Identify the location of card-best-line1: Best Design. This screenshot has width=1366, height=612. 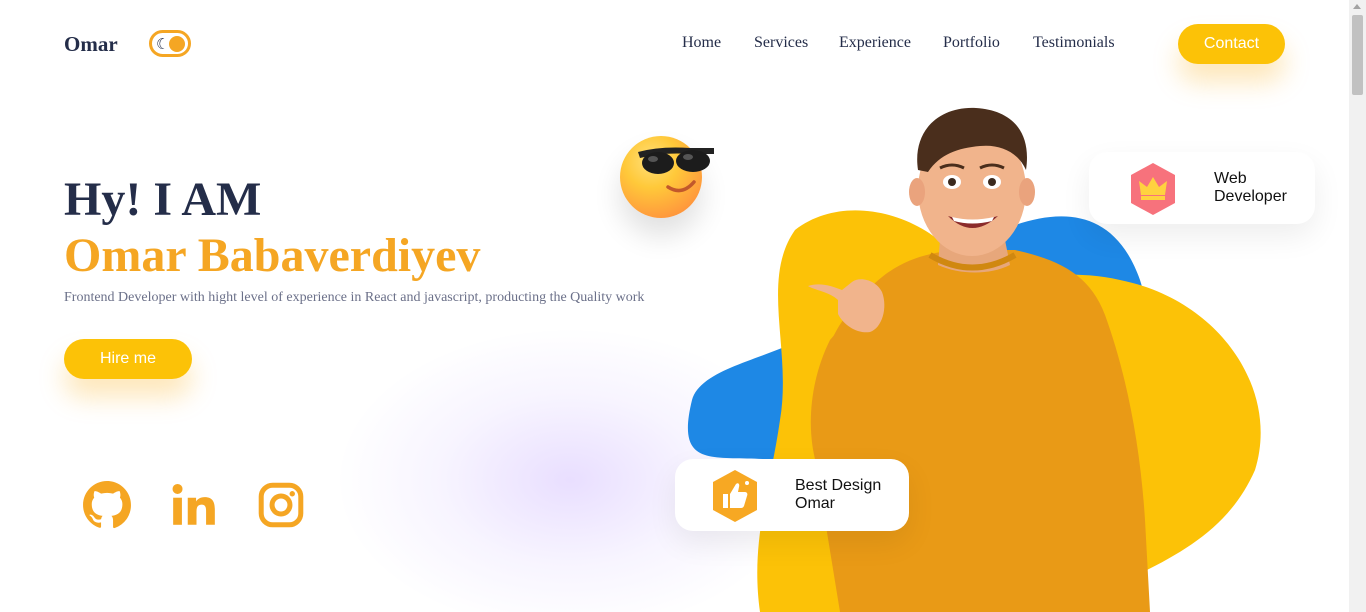
(838, 485).